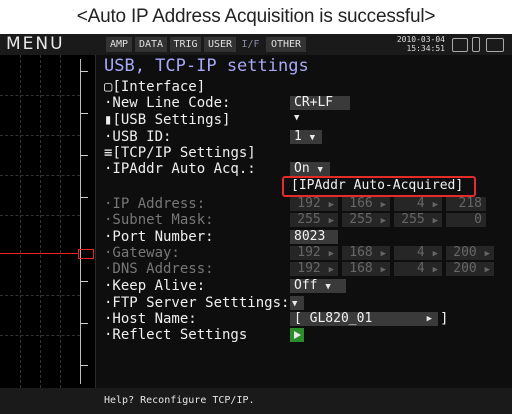 The height and width of the screenshot is (414, 512). Describe the element at coordinates (379, 186) in the screenshot. I see `auto-acquired-highlight` at that location.